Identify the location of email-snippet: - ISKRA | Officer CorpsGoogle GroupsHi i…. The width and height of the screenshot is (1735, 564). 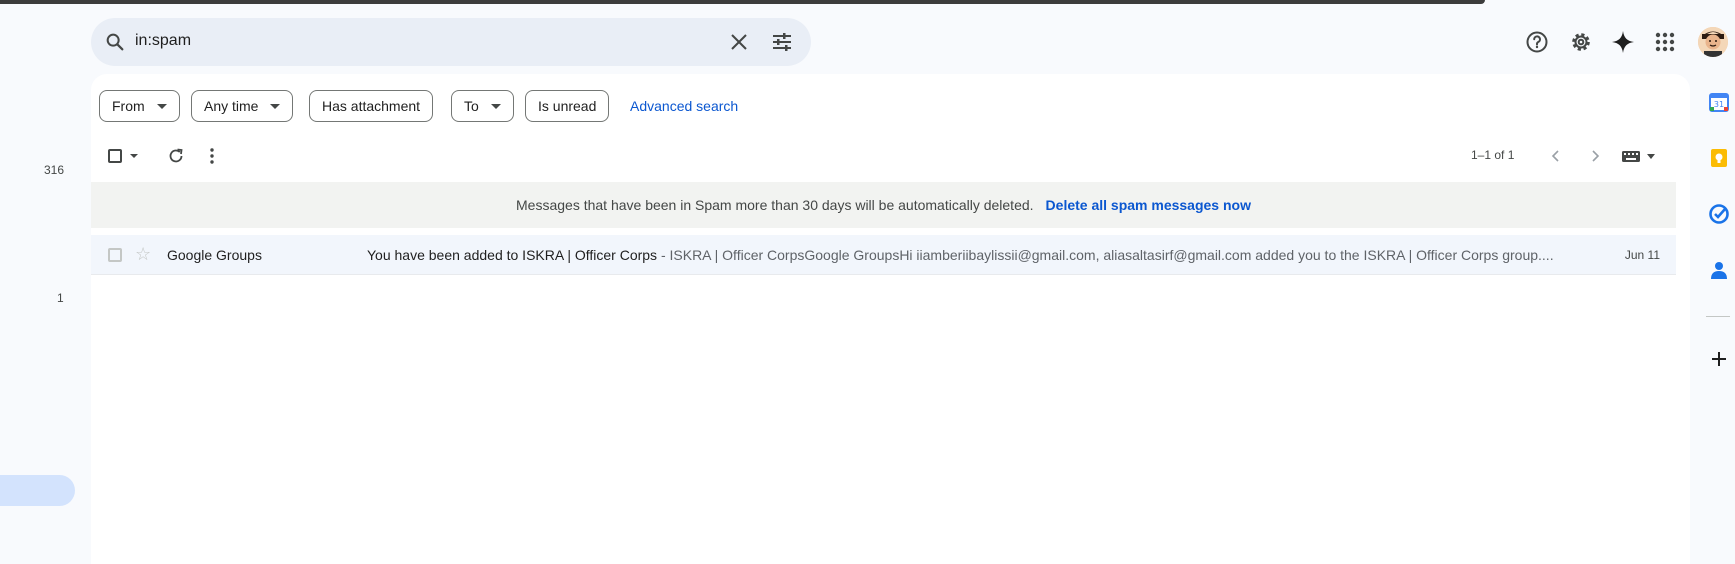
(1105, 255).